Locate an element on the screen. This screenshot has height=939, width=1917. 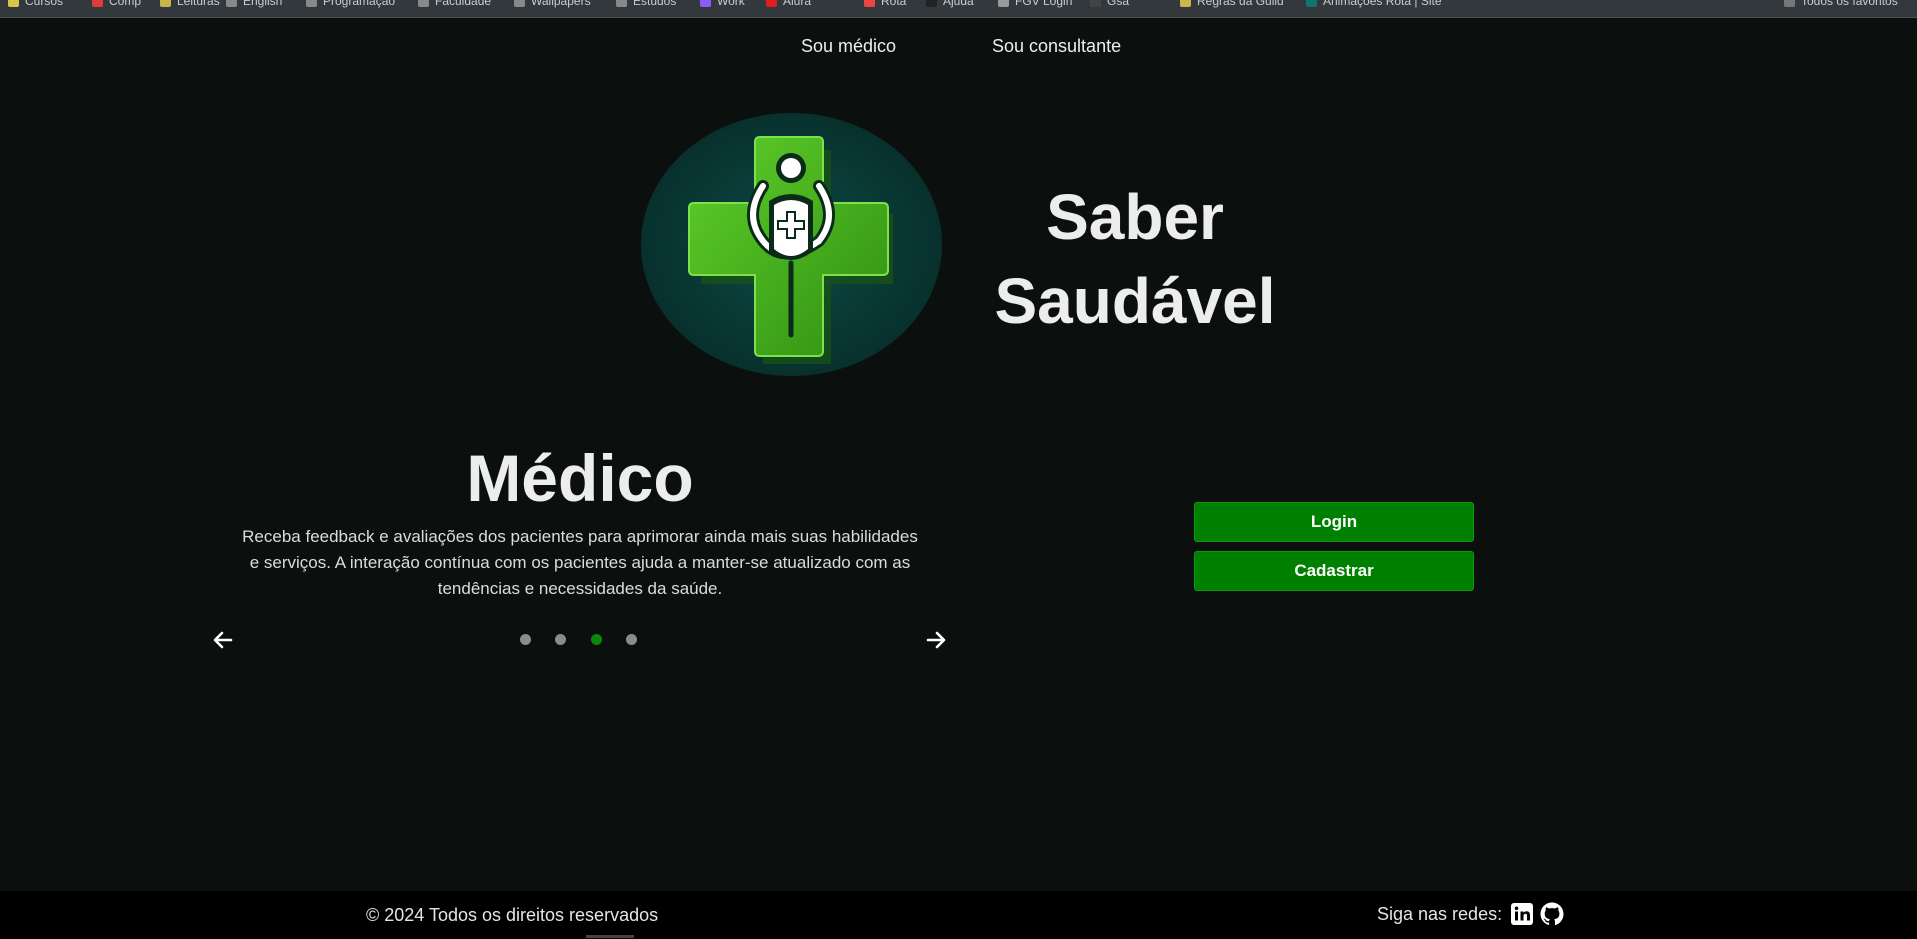
brand-title: Saber Saudável is located at coordinates (1135, 259).